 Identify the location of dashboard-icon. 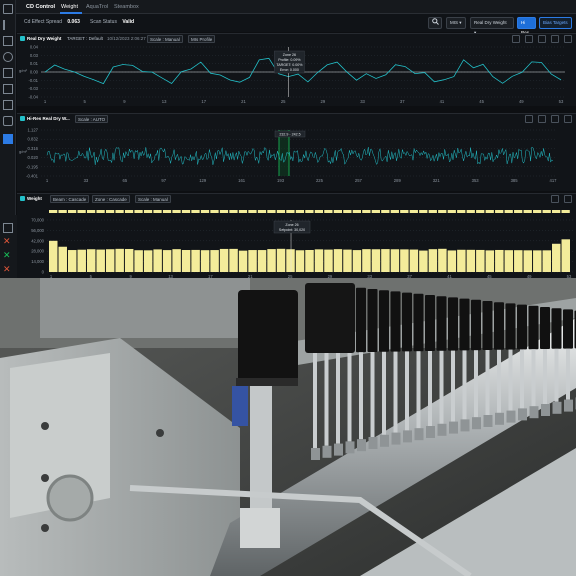
(8, 25).